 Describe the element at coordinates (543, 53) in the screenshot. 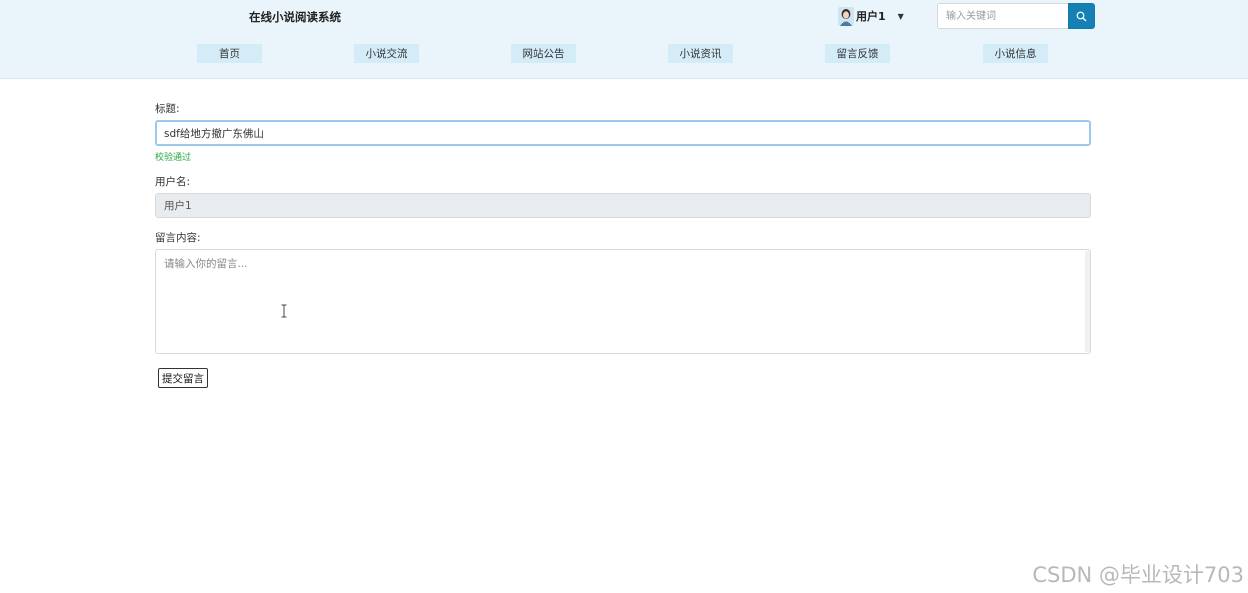

I see `nav-item-site-announcements: 网站公告` at that location.